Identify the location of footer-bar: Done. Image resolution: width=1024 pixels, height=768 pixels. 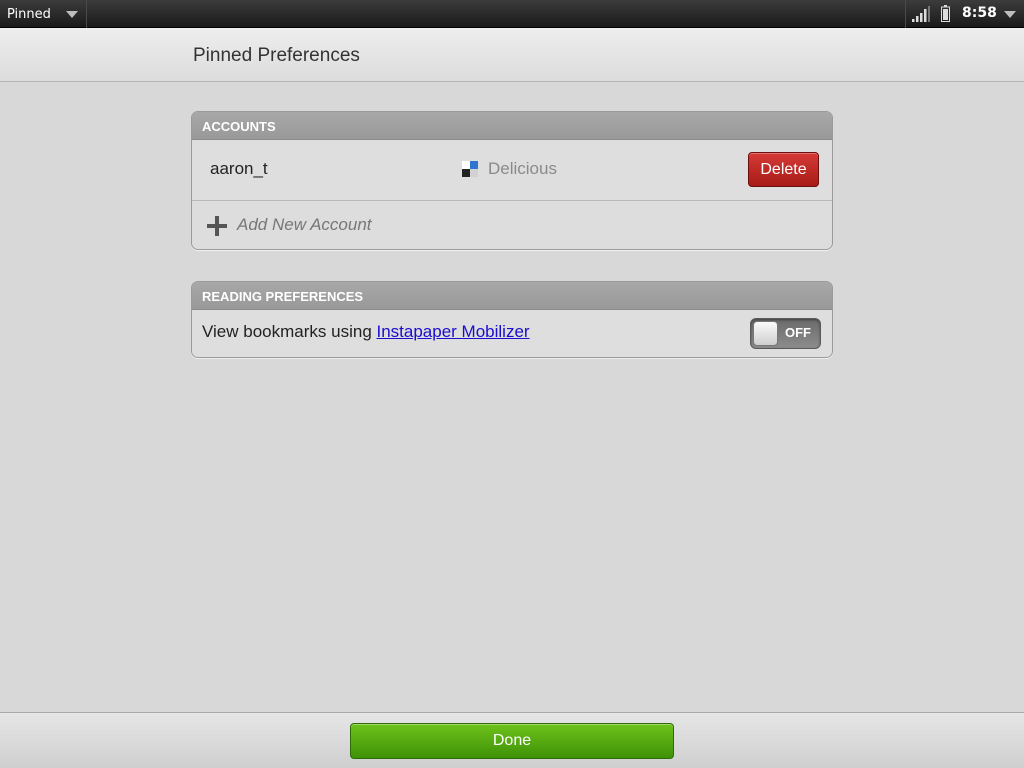
(512, 740).